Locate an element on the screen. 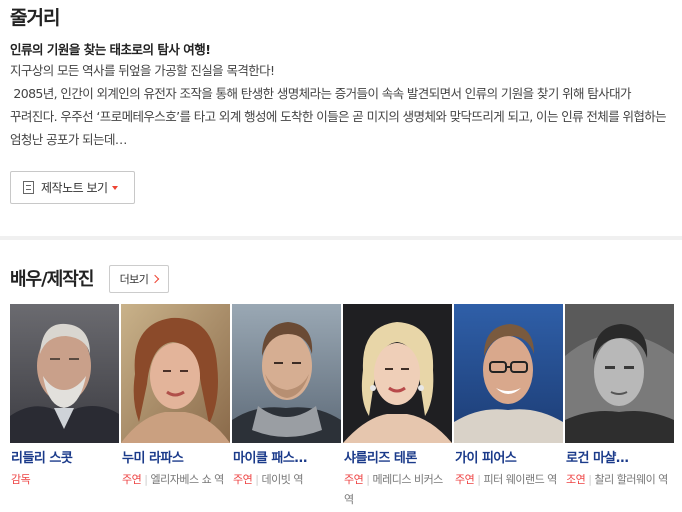 The height and width of the screenshot is (512, 682). section-divider is located at coordinates (341, 238).